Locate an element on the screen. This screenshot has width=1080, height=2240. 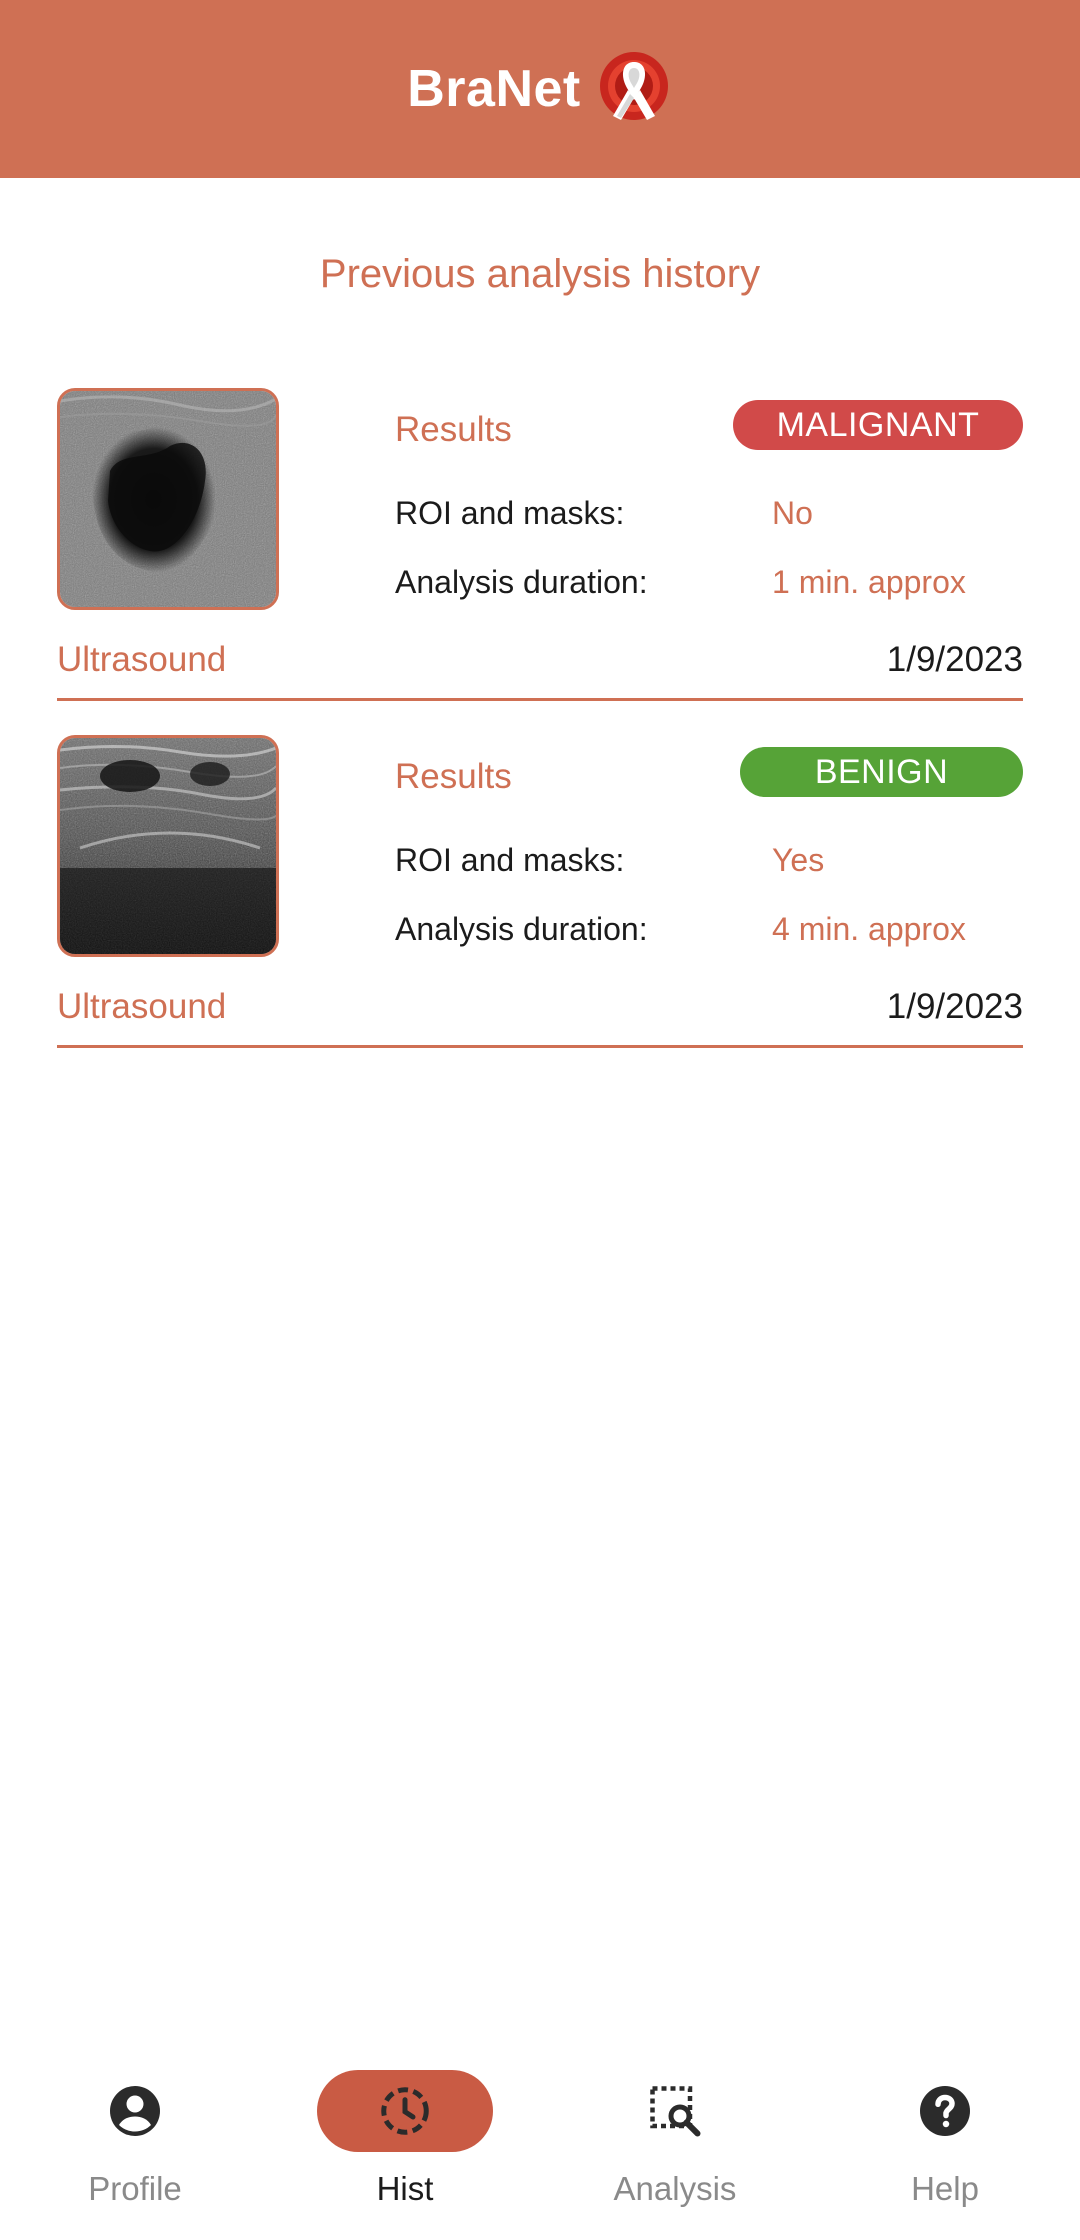
nav-pill-active is located at coordinates (405, 2111).